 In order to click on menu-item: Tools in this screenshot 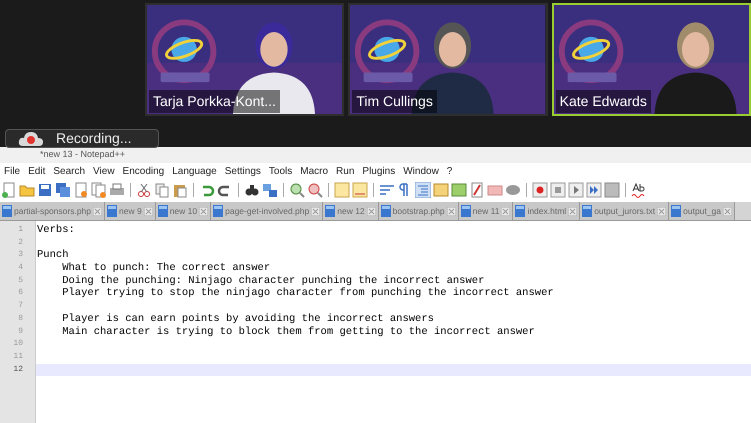, I will do `click(280, 171)`.